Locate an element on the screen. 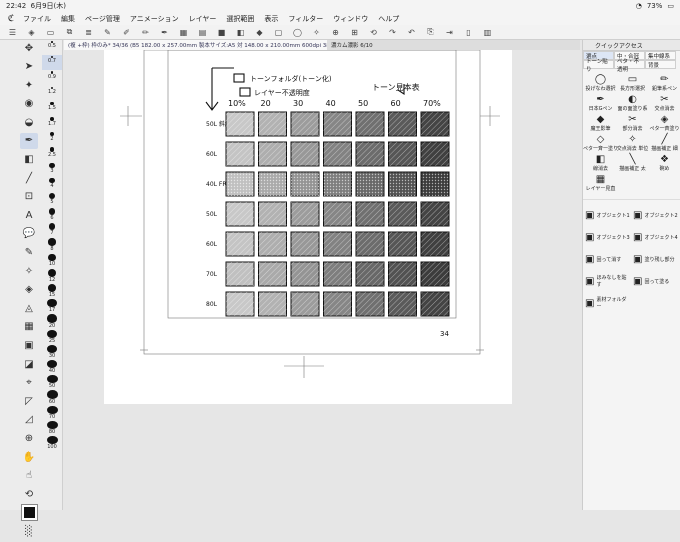 Image resolution: width=680 pixels, height=542 pixels. select-icon: ▢ is located at coordinates (278, 32).